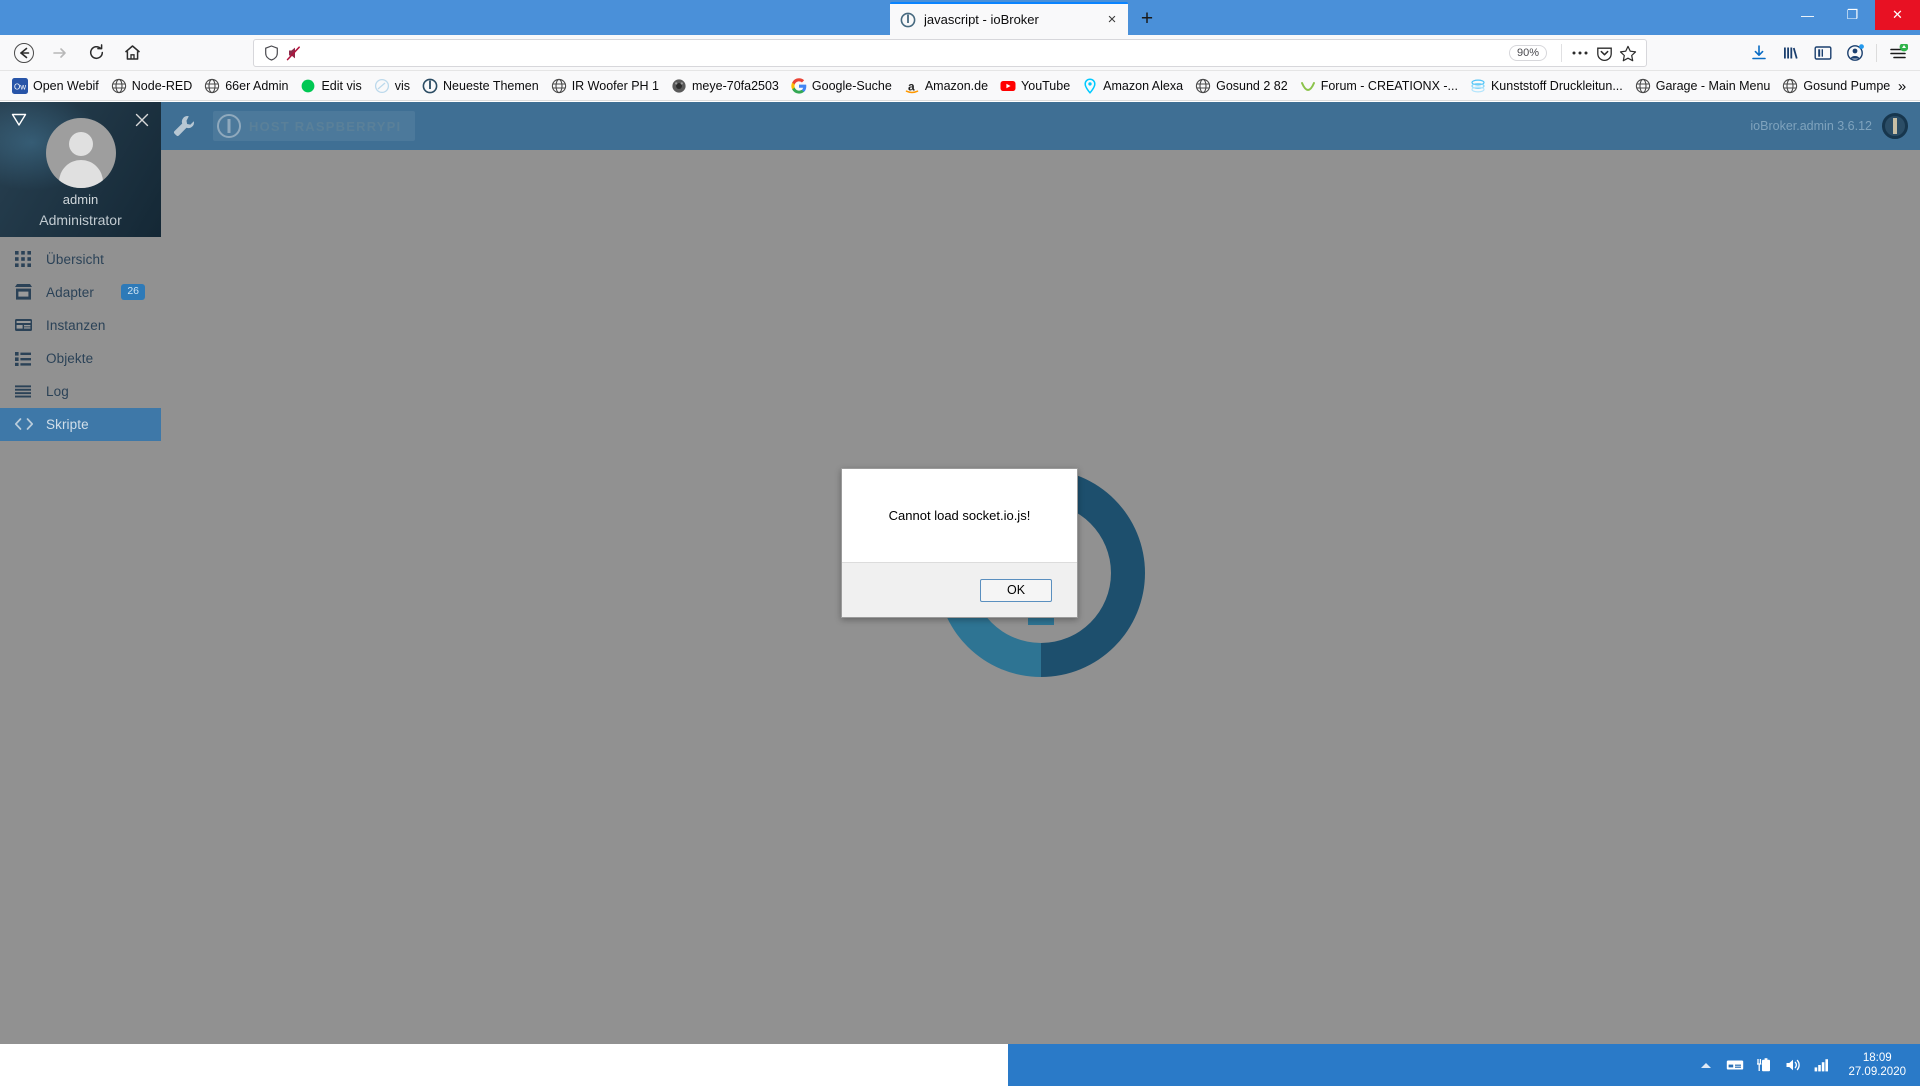 This screenshot has width=1920, height=1086. I want to click on bookmark-label: Gosund Pumpe, so click(1847, 85).